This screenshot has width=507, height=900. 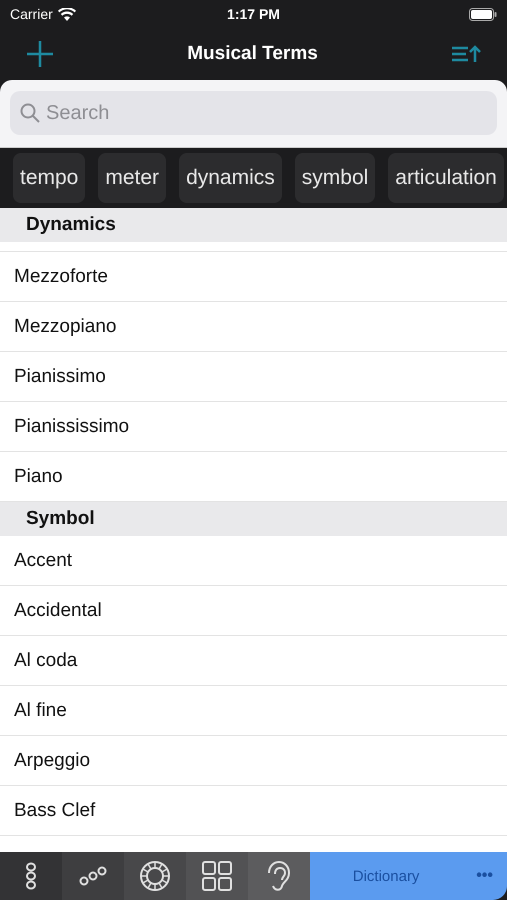 I want to click on term-row: Al coda, so click(x=253, y=661).